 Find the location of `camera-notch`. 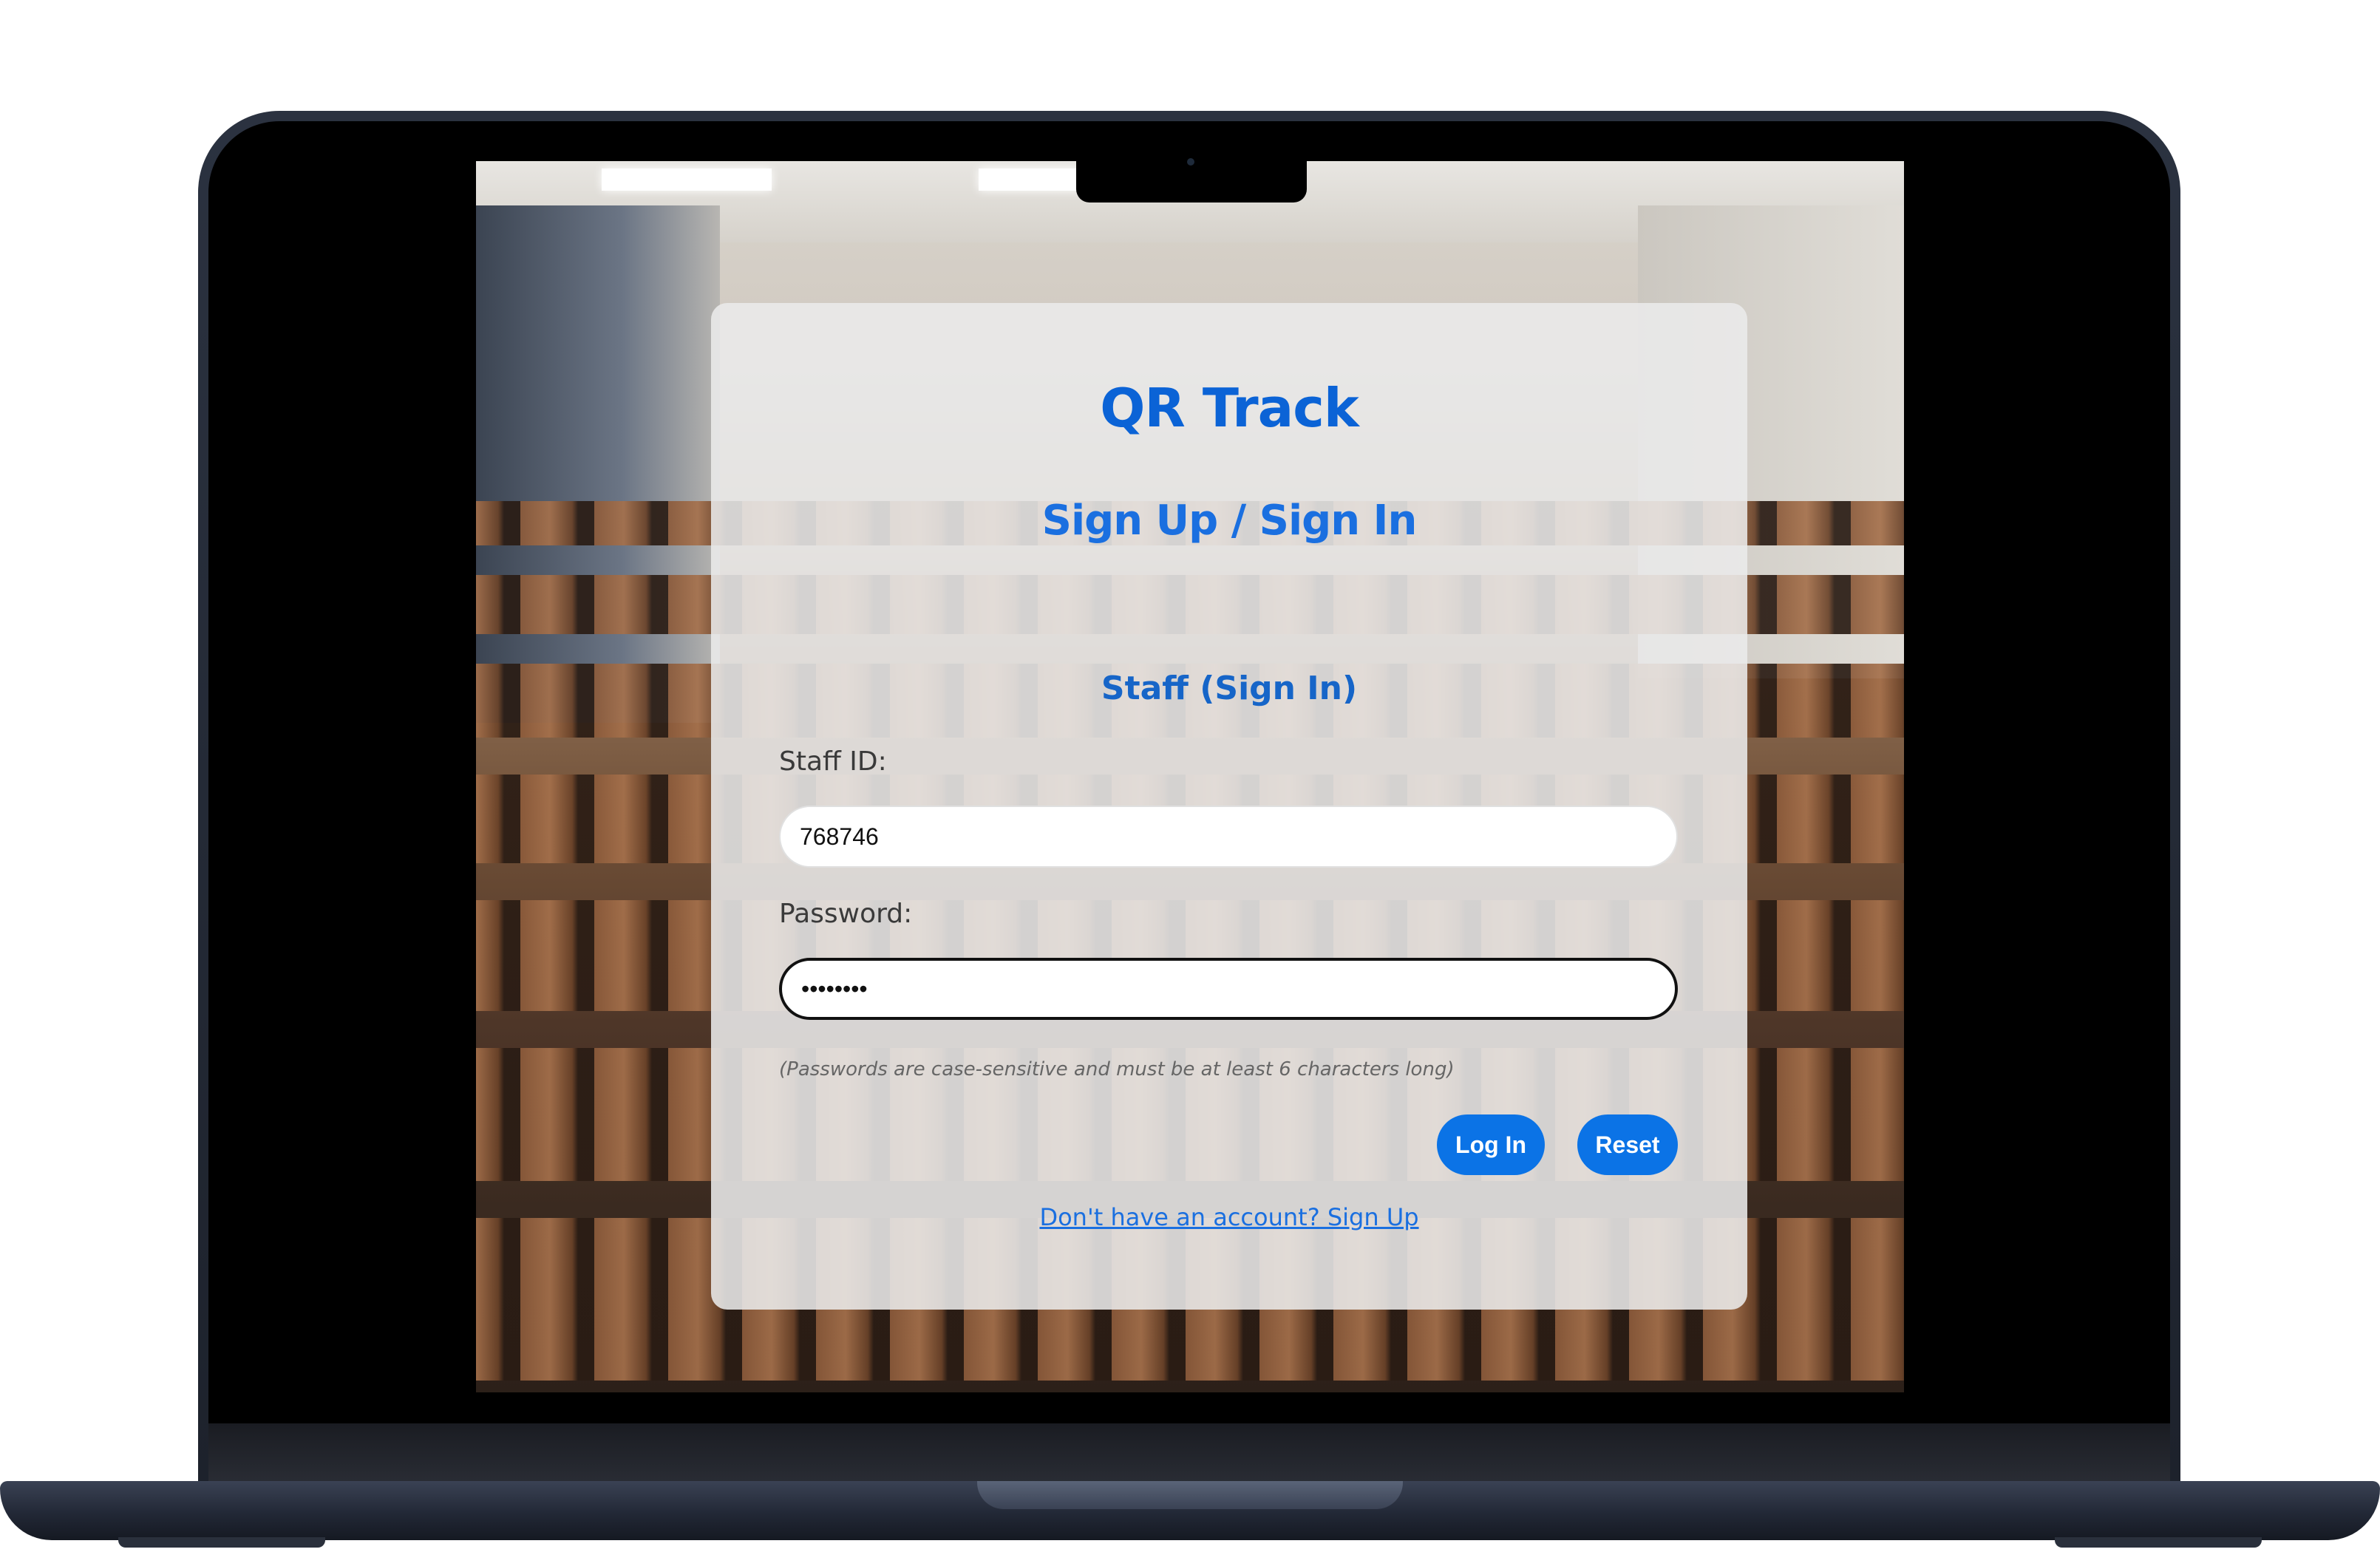

camera-notch is located at coordinates (1191, 182).